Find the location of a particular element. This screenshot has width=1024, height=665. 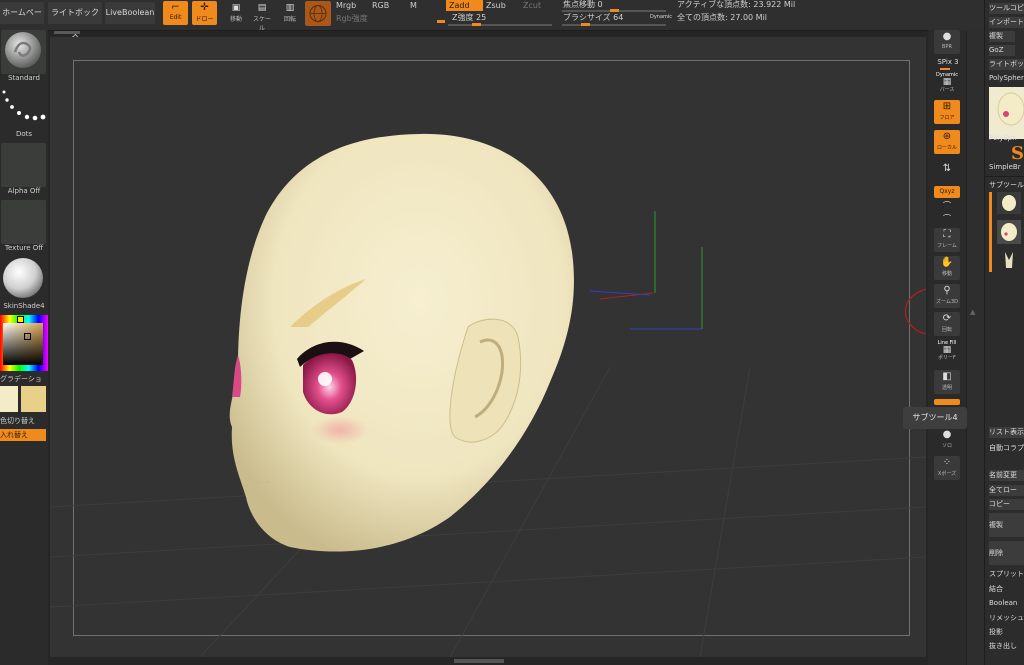

zcut-toggle: Zcut is located at coordinates (538, 5).